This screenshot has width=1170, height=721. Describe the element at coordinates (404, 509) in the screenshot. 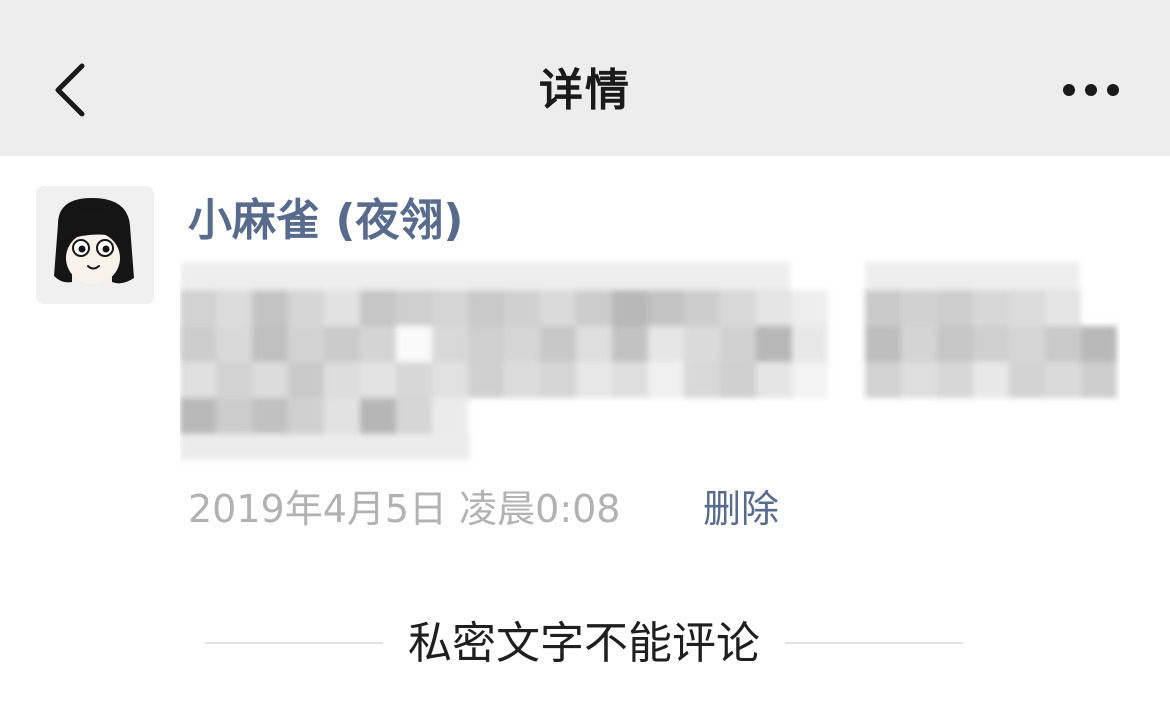

I see `post-timestamp: 2019年4月5日 凌晨0:08` at that location.